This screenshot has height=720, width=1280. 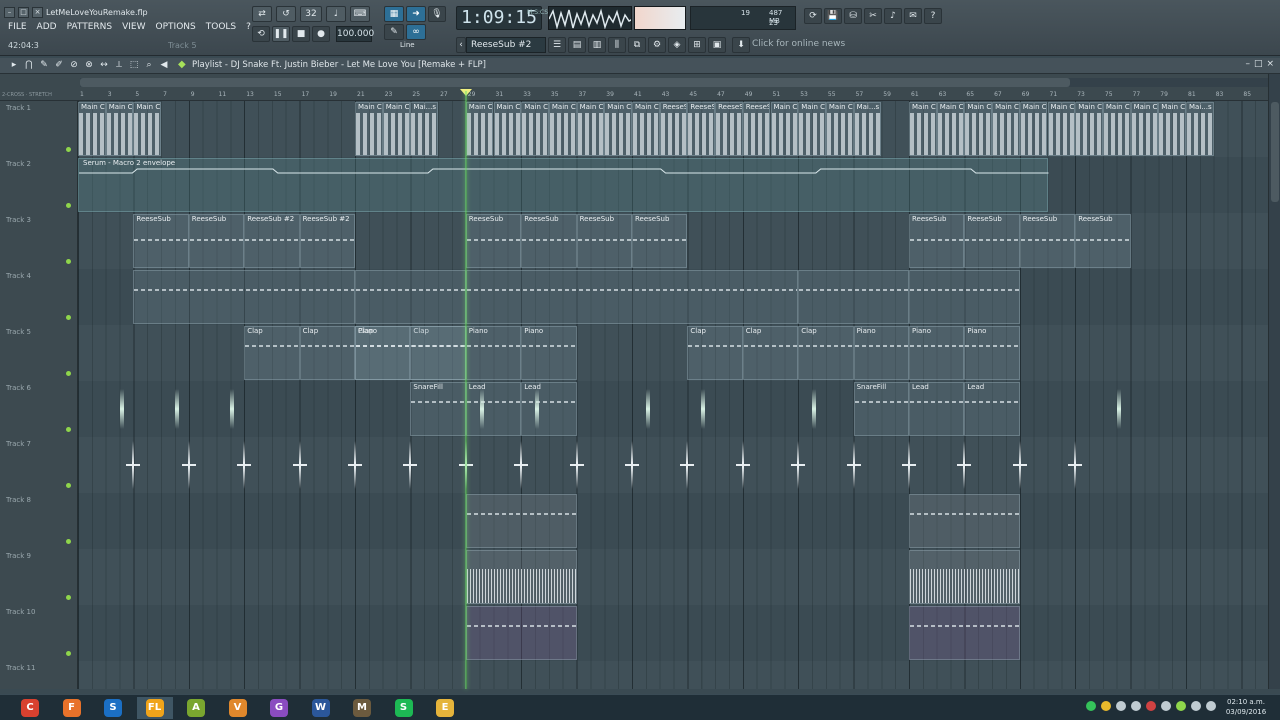 What do you see at coordinates (697, 45) in the screenshot?
I see `midi-icon: ⊞` at bounding box center [697, 45].